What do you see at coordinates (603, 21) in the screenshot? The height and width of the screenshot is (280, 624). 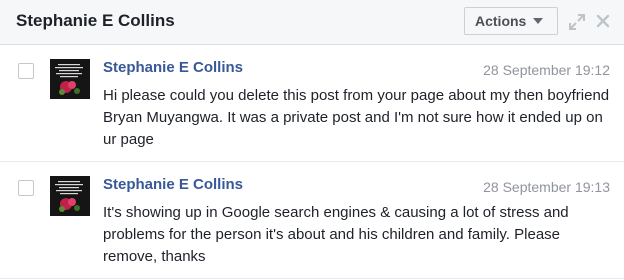 I see `close-icon` at bounding box center [603, 21].